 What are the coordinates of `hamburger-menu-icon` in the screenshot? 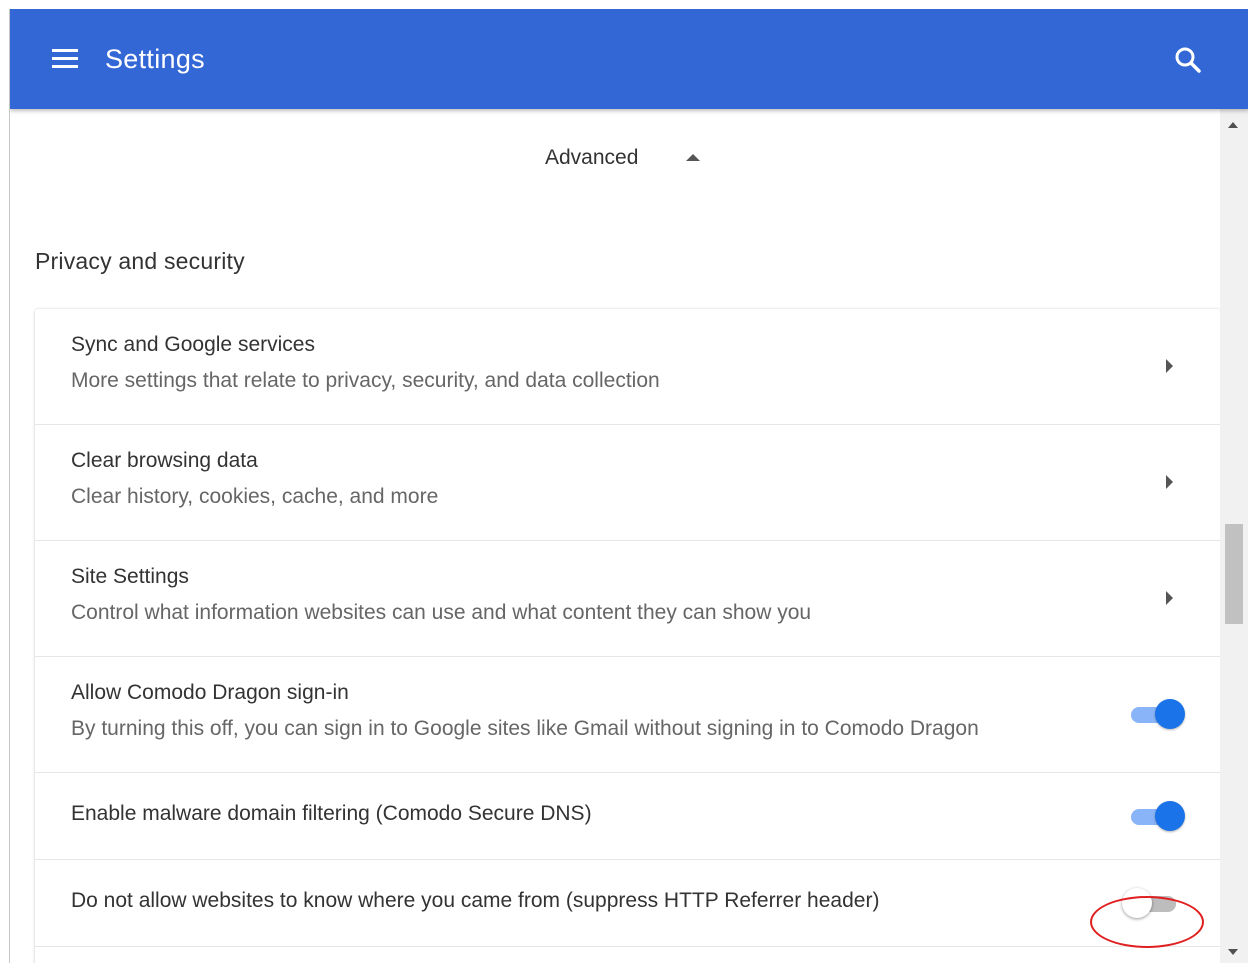 It's located at (65, 59).